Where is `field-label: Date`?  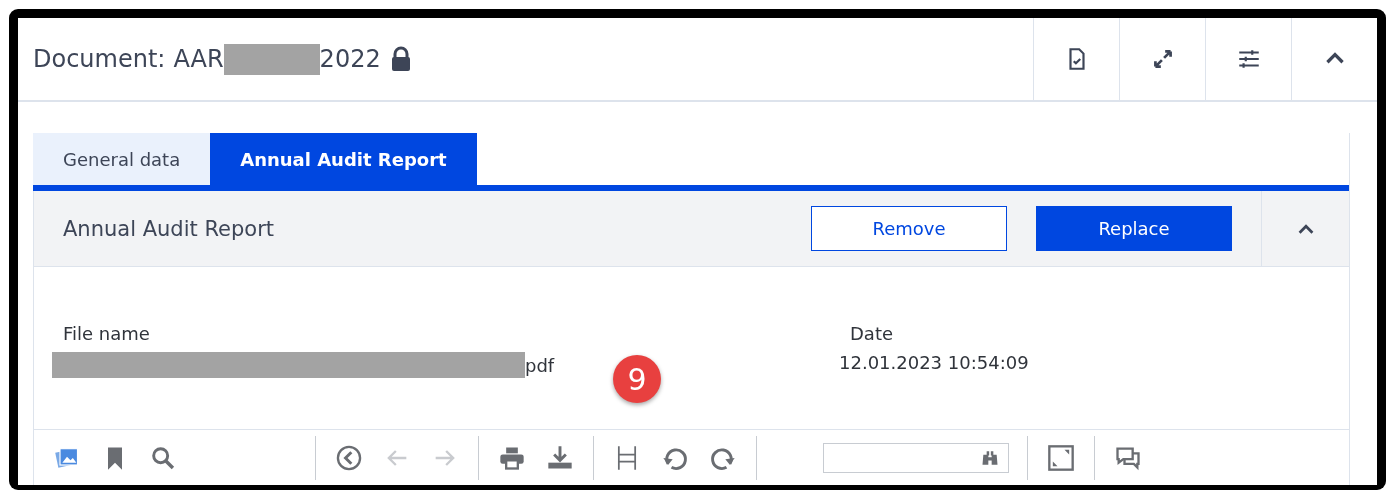 field-label: Date is located at coordinates (872, 333).